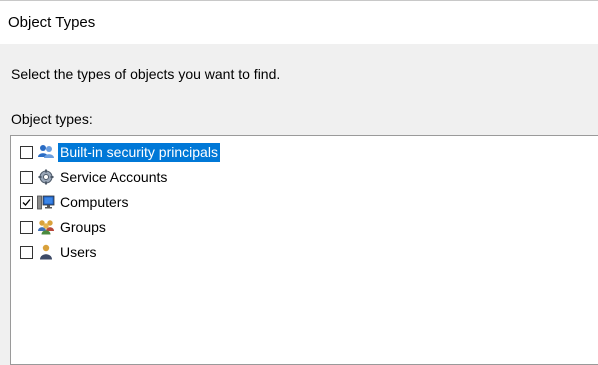 This screenshot has width=598, height=365. What do you see at coordinates (299, 22) in the screenshot?
I see `title-bar: Object Types` at bounding box center [299, 22].